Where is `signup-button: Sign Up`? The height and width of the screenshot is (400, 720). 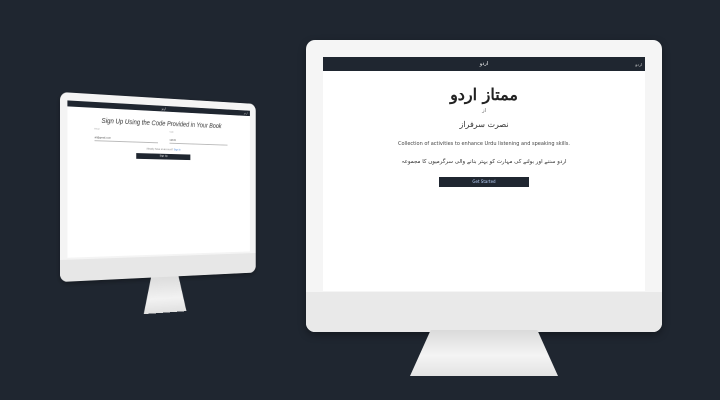 signup-button: Sign Up is located at coordinates (163, 157).